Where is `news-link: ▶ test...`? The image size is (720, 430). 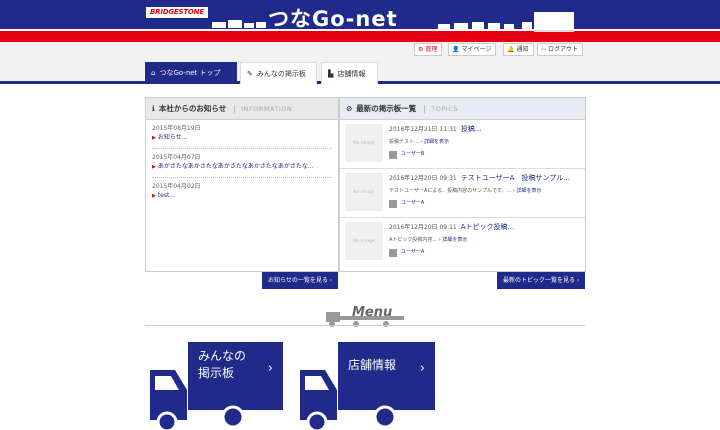
news-link: ▶ test... is located at coordinates (242, 196).